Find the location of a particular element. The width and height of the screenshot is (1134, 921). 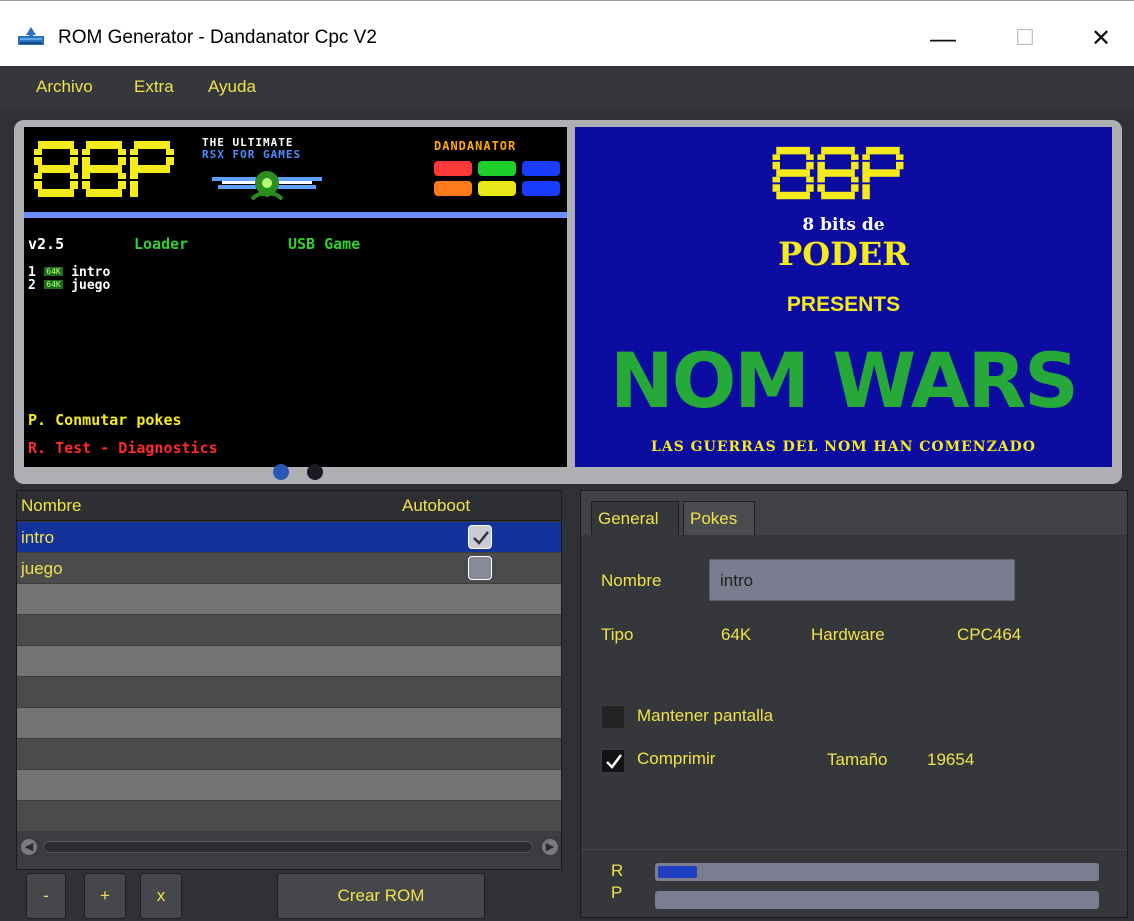

tab-general: General is located at coordinates (635, 518).